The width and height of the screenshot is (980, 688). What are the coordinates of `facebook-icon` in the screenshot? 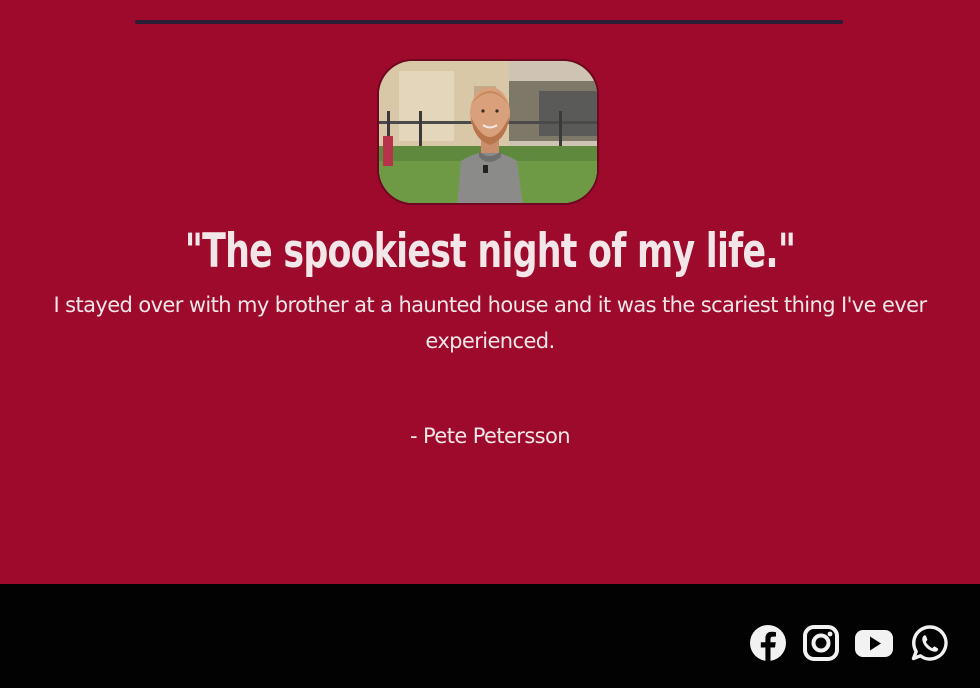 It's located at (768, 643).